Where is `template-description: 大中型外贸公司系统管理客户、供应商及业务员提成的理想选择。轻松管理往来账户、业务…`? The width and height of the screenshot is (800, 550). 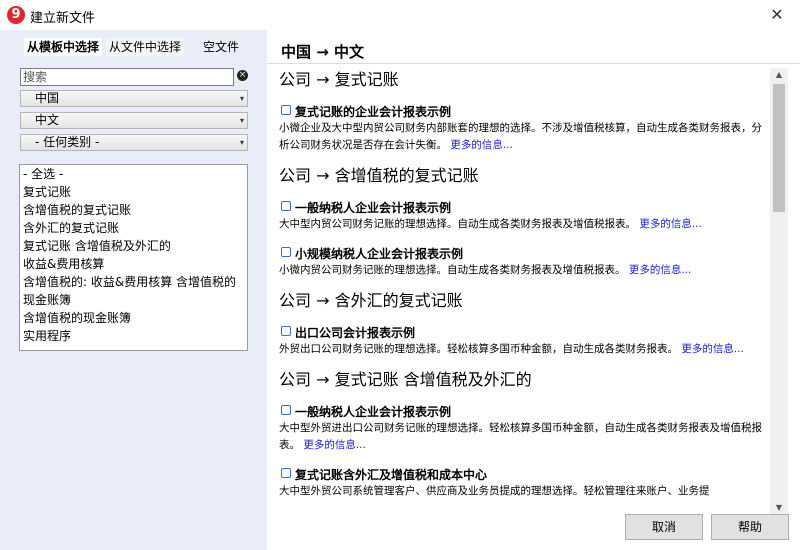 template-description: 大中型外贸公司系统管理客户、供应商及业务员提成的理想选择。轻松管理往来账户、业务… is located at coordinates (494, 491).